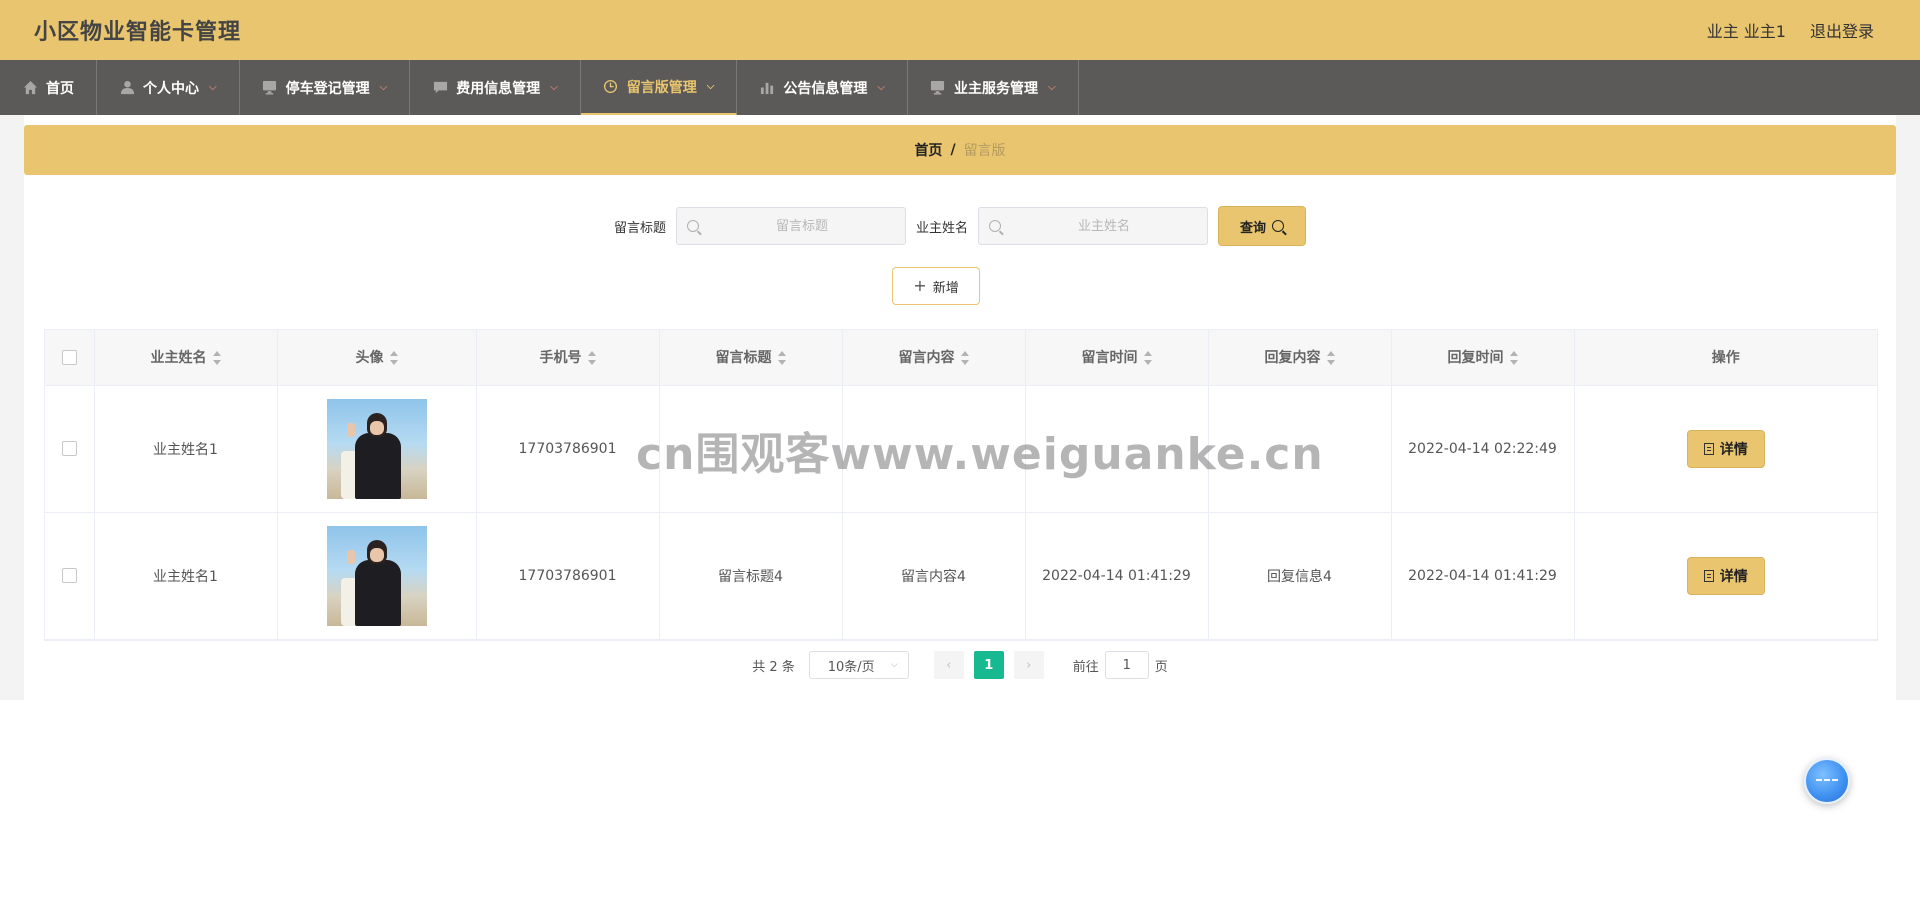 Image resolution: width=1920 pixels, height=919 pixels. What do you see at coordinates (960, 150) in the screenshot?
I see `breadcrumb: 首页 / 留言版` at bounding box center [960, 150].